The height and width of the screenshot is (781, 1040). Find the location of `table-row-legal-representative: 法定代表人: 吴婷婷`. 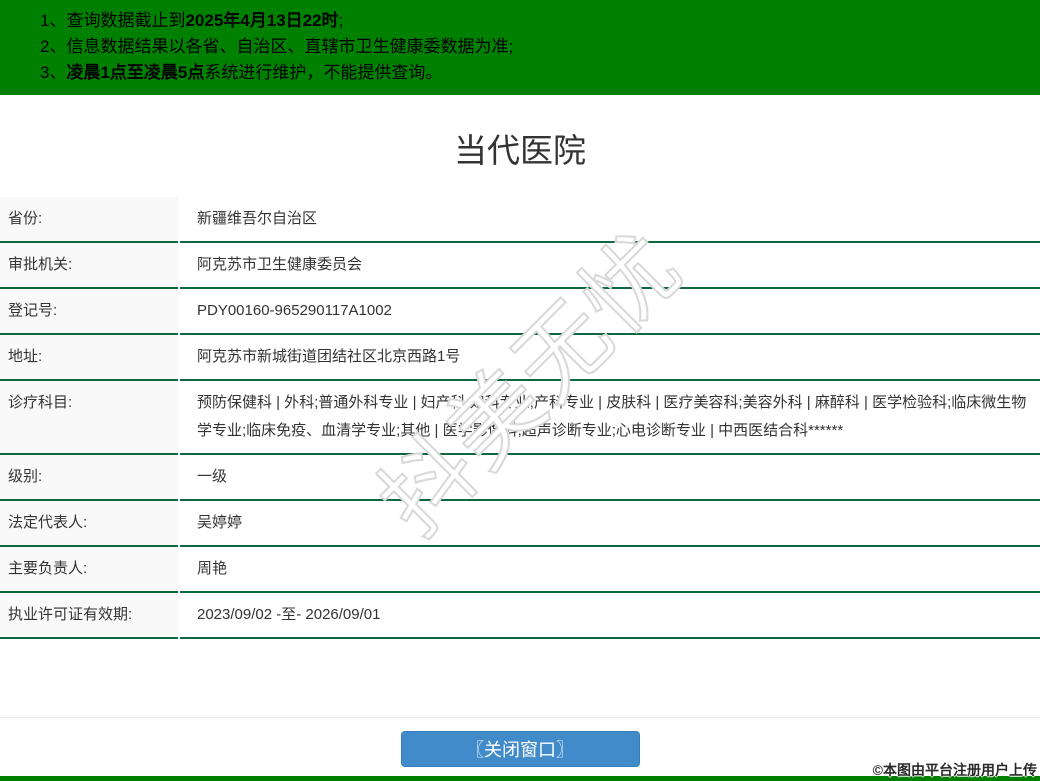

table-row-legal-representative: 法定代表人: 吴婷婷 is located at coordinates (520, 524).